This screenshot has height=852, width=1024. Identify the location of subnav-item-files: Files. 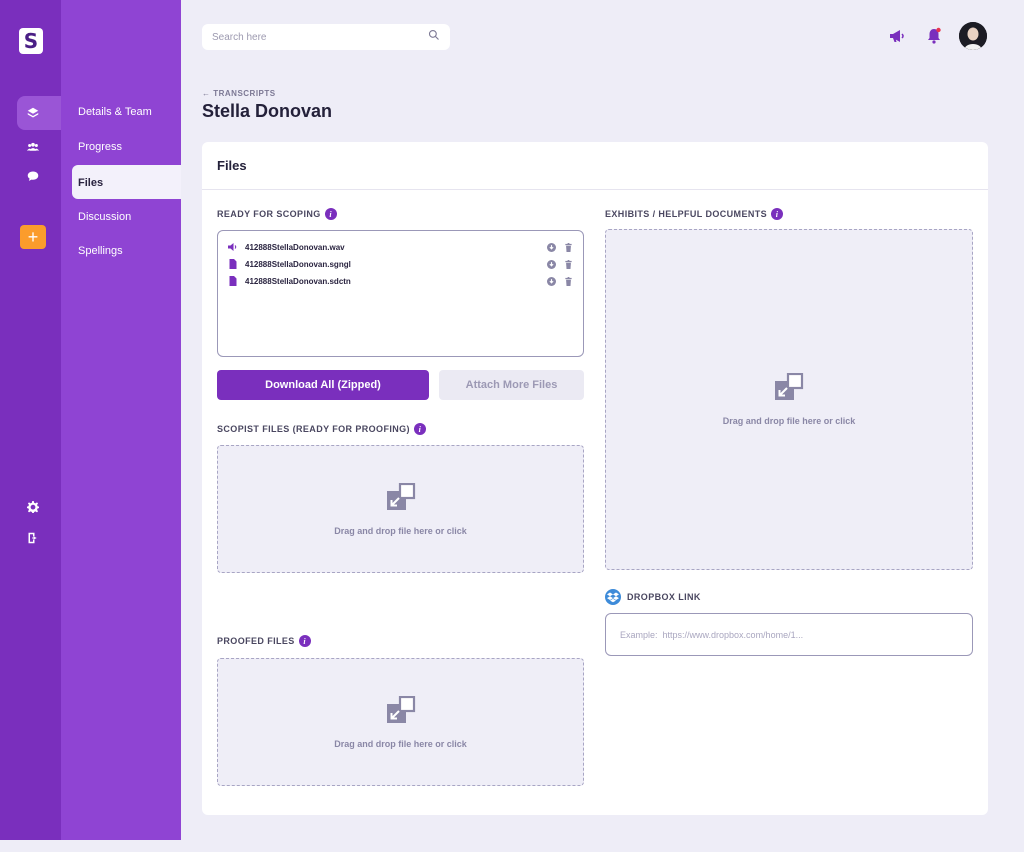
(90, 183).